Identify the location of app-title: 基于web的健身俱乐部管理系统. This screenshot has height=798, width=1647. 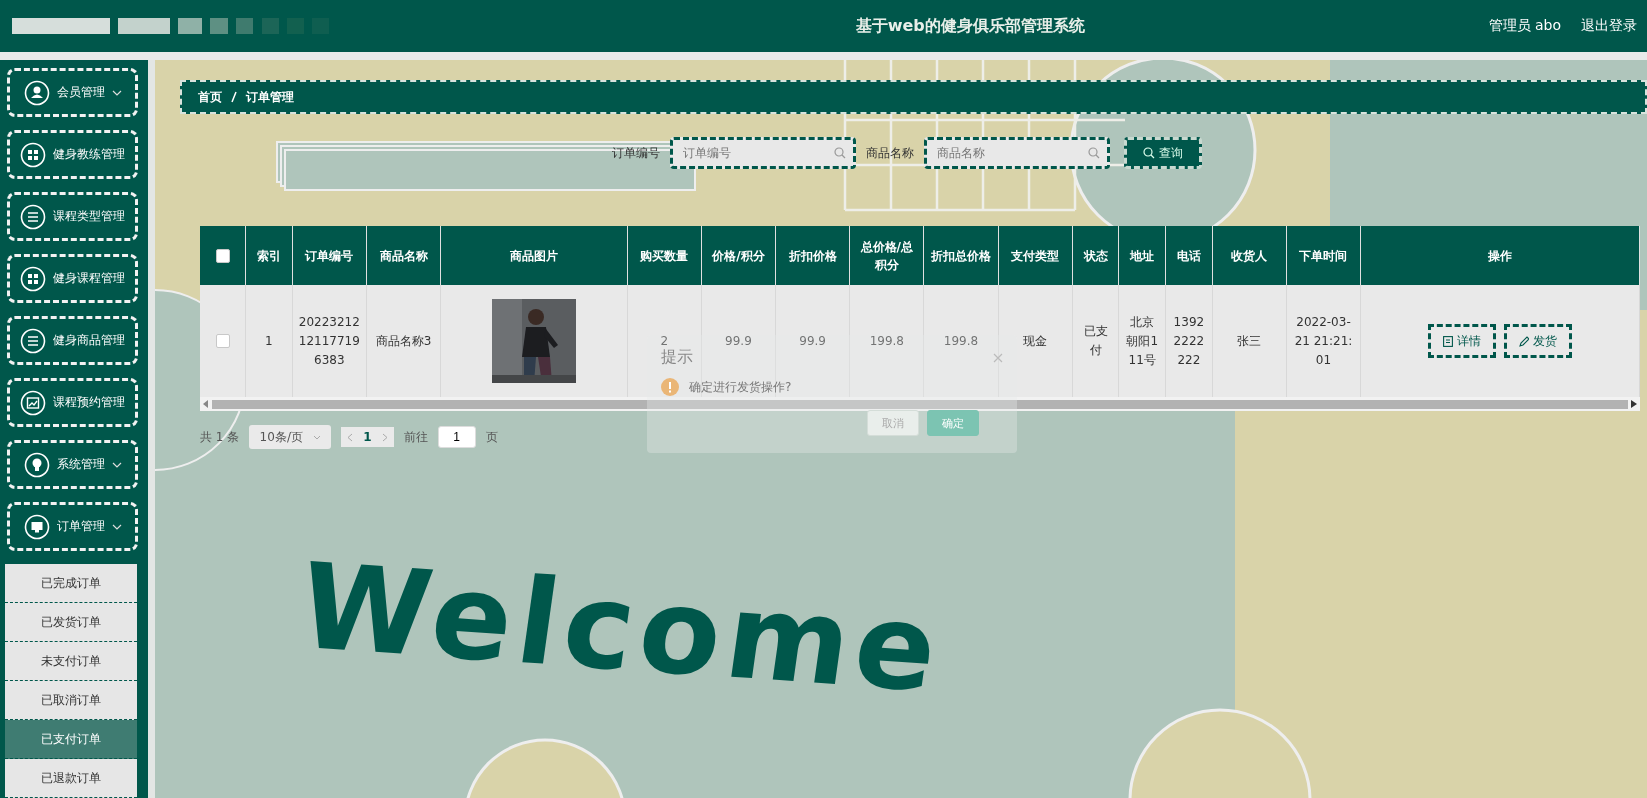
(970, 26).